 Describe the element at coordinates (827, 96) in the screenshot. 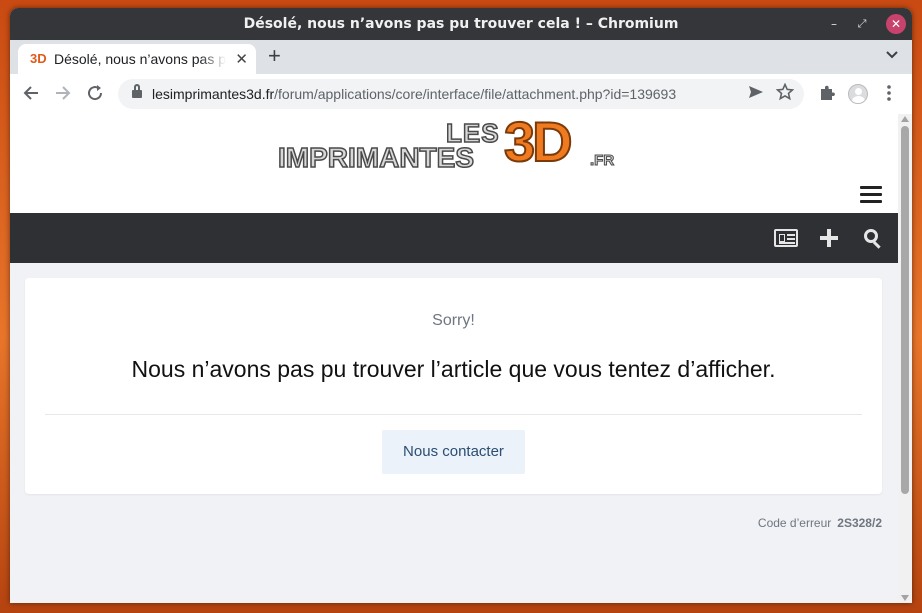

I see `extensions-icon` at that location.